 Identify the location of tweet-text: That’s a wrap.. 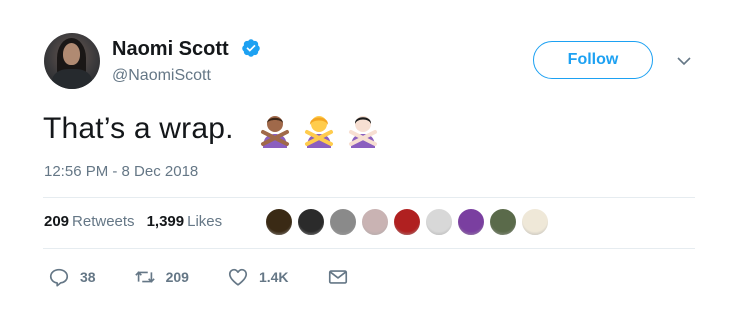
(138, 128).